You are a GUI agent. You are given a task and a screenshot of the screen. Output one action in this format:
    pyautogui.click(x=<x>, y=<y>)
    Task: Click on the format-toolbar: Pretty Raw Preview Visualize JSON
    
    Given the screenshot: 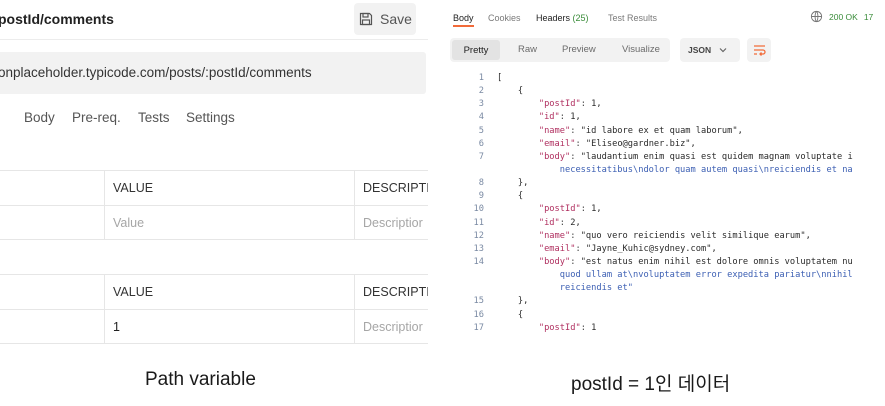 What is the action you would take?
    pyautogui.click(x=666, y=51)
    